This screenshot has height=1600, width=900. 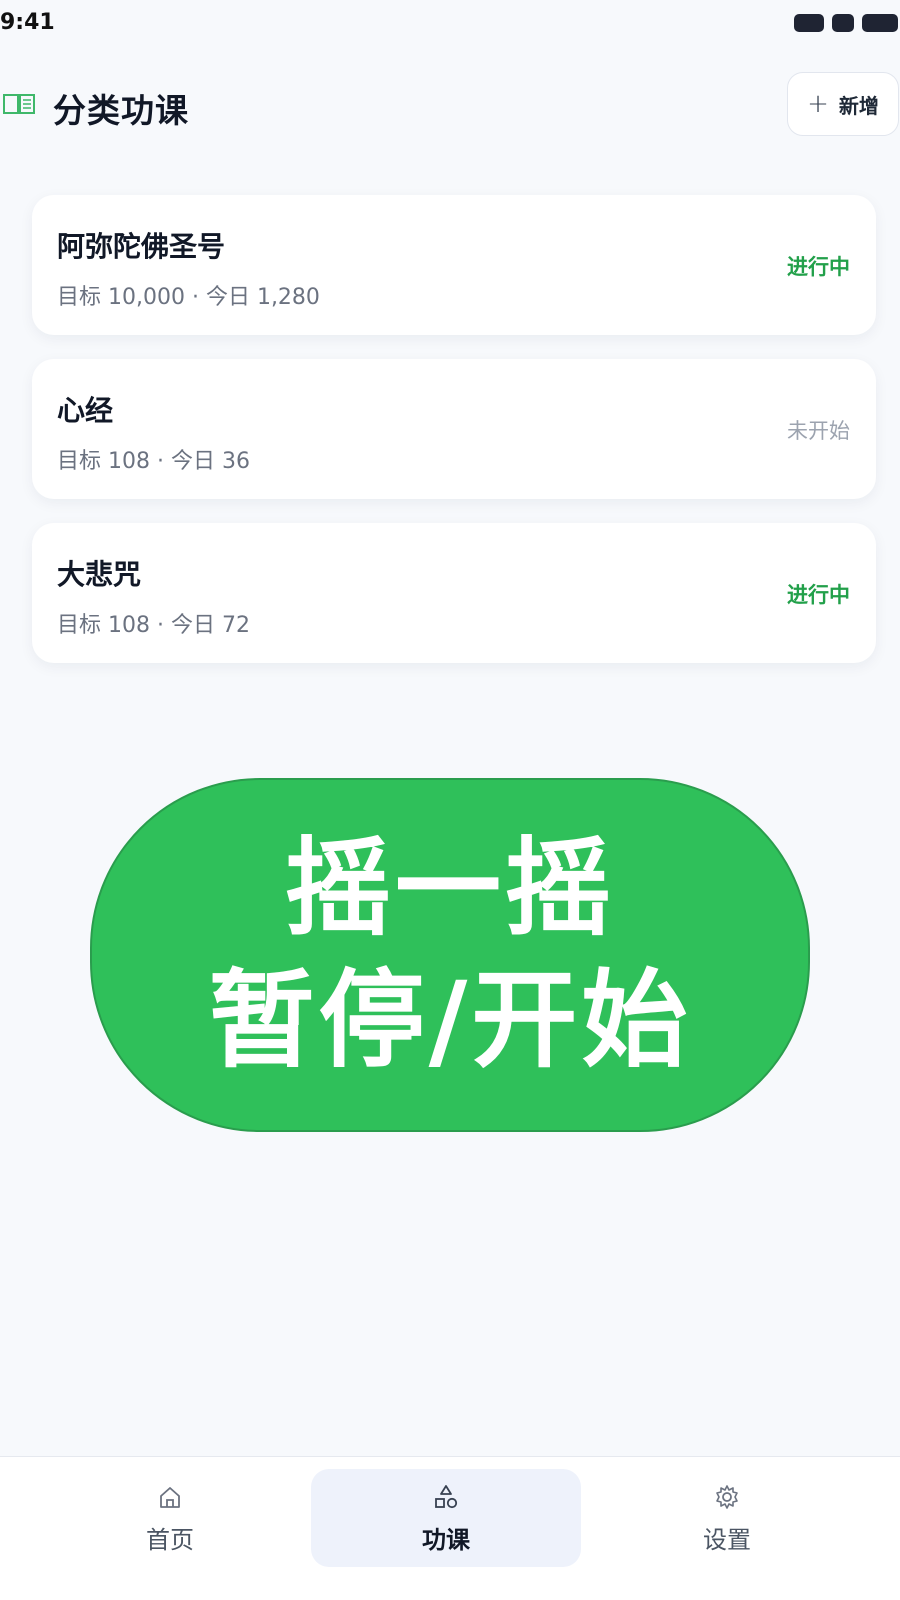 I want to click on home-icon, so click(x=170, y=1497).